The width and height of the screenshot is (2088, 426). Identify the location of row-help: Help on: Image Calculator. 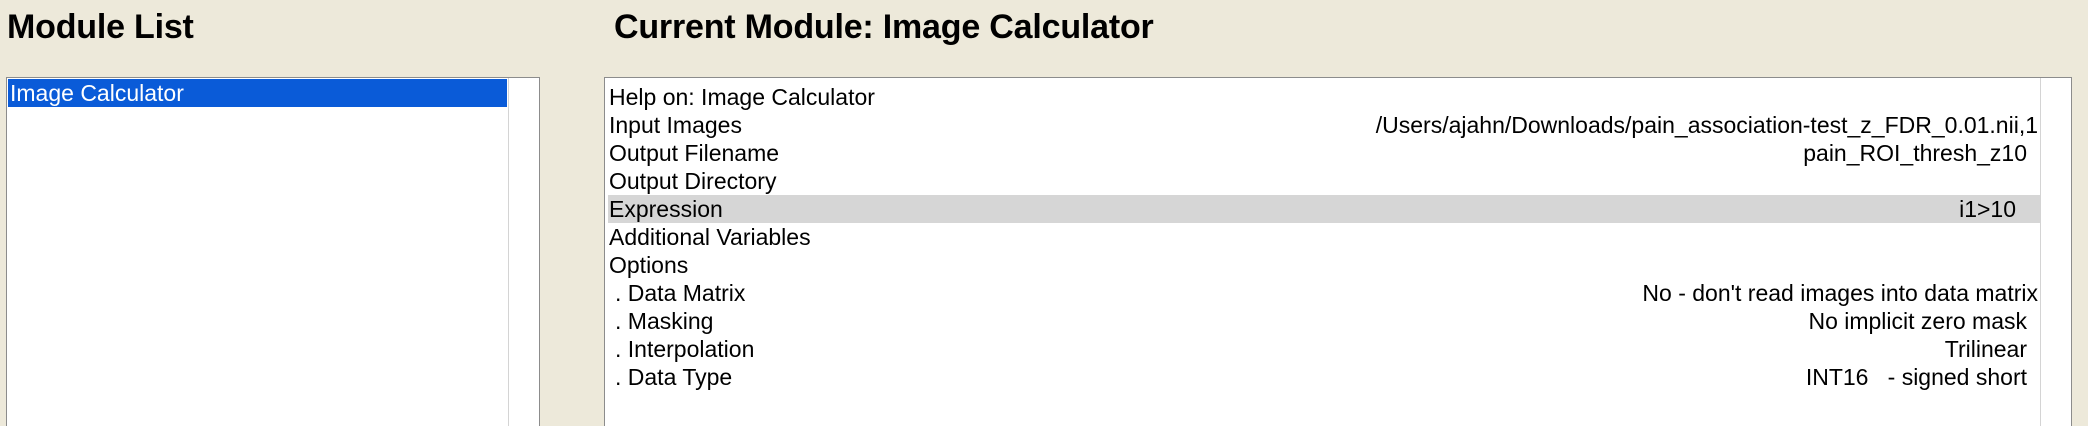
(1324, 97).